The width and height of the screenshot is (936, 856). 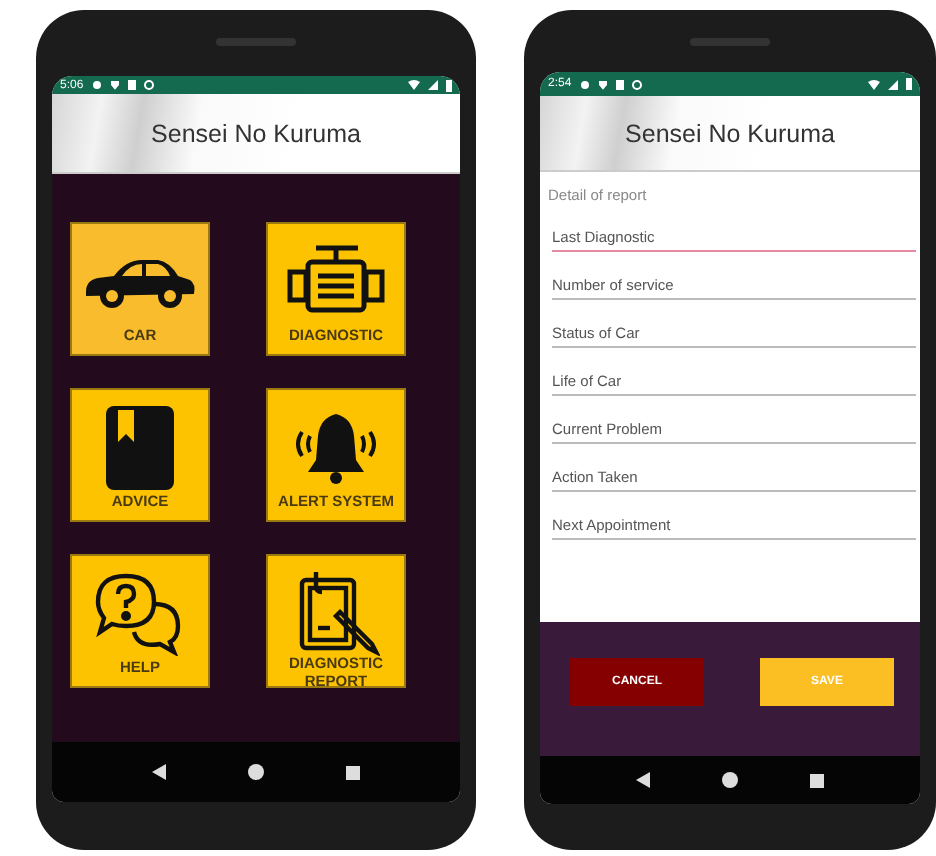 I want to click on book-icon, so click(x=140, y=448).